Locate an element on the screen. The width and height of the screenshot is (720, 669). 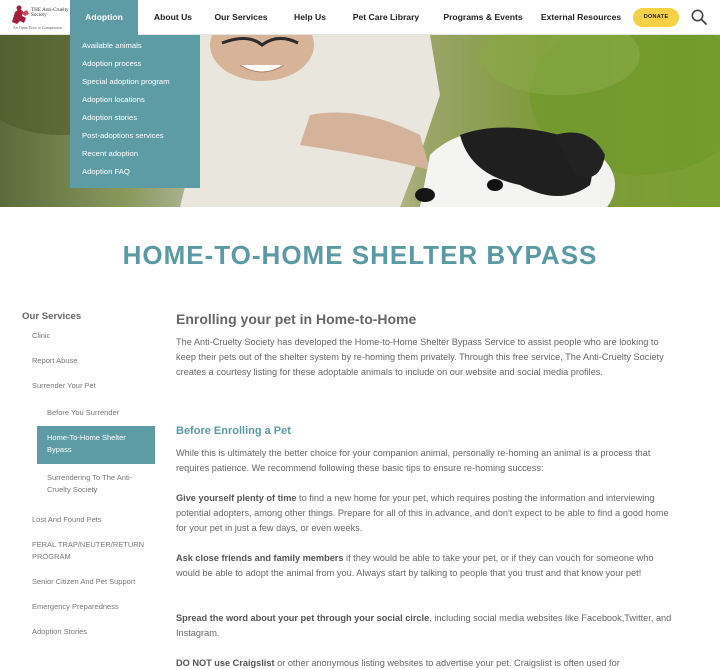
sidebar-item-surrendering-to-society: Surrendering To The Anti-Cruelty Society is located at coordinates (99, 484).